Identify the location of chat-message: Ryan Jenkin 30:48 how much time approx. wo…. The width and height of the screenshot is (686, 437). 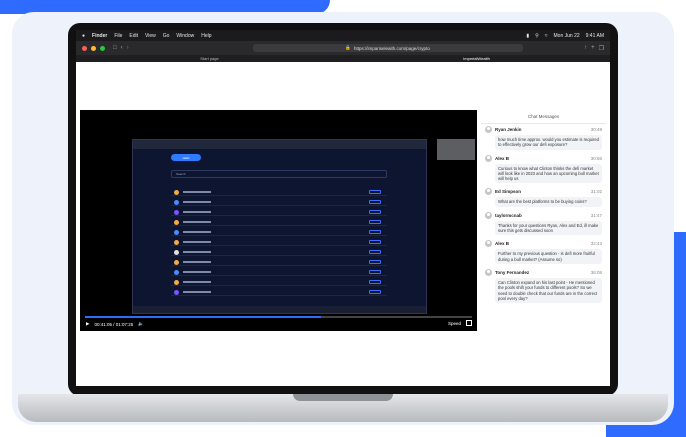
(543, 138).